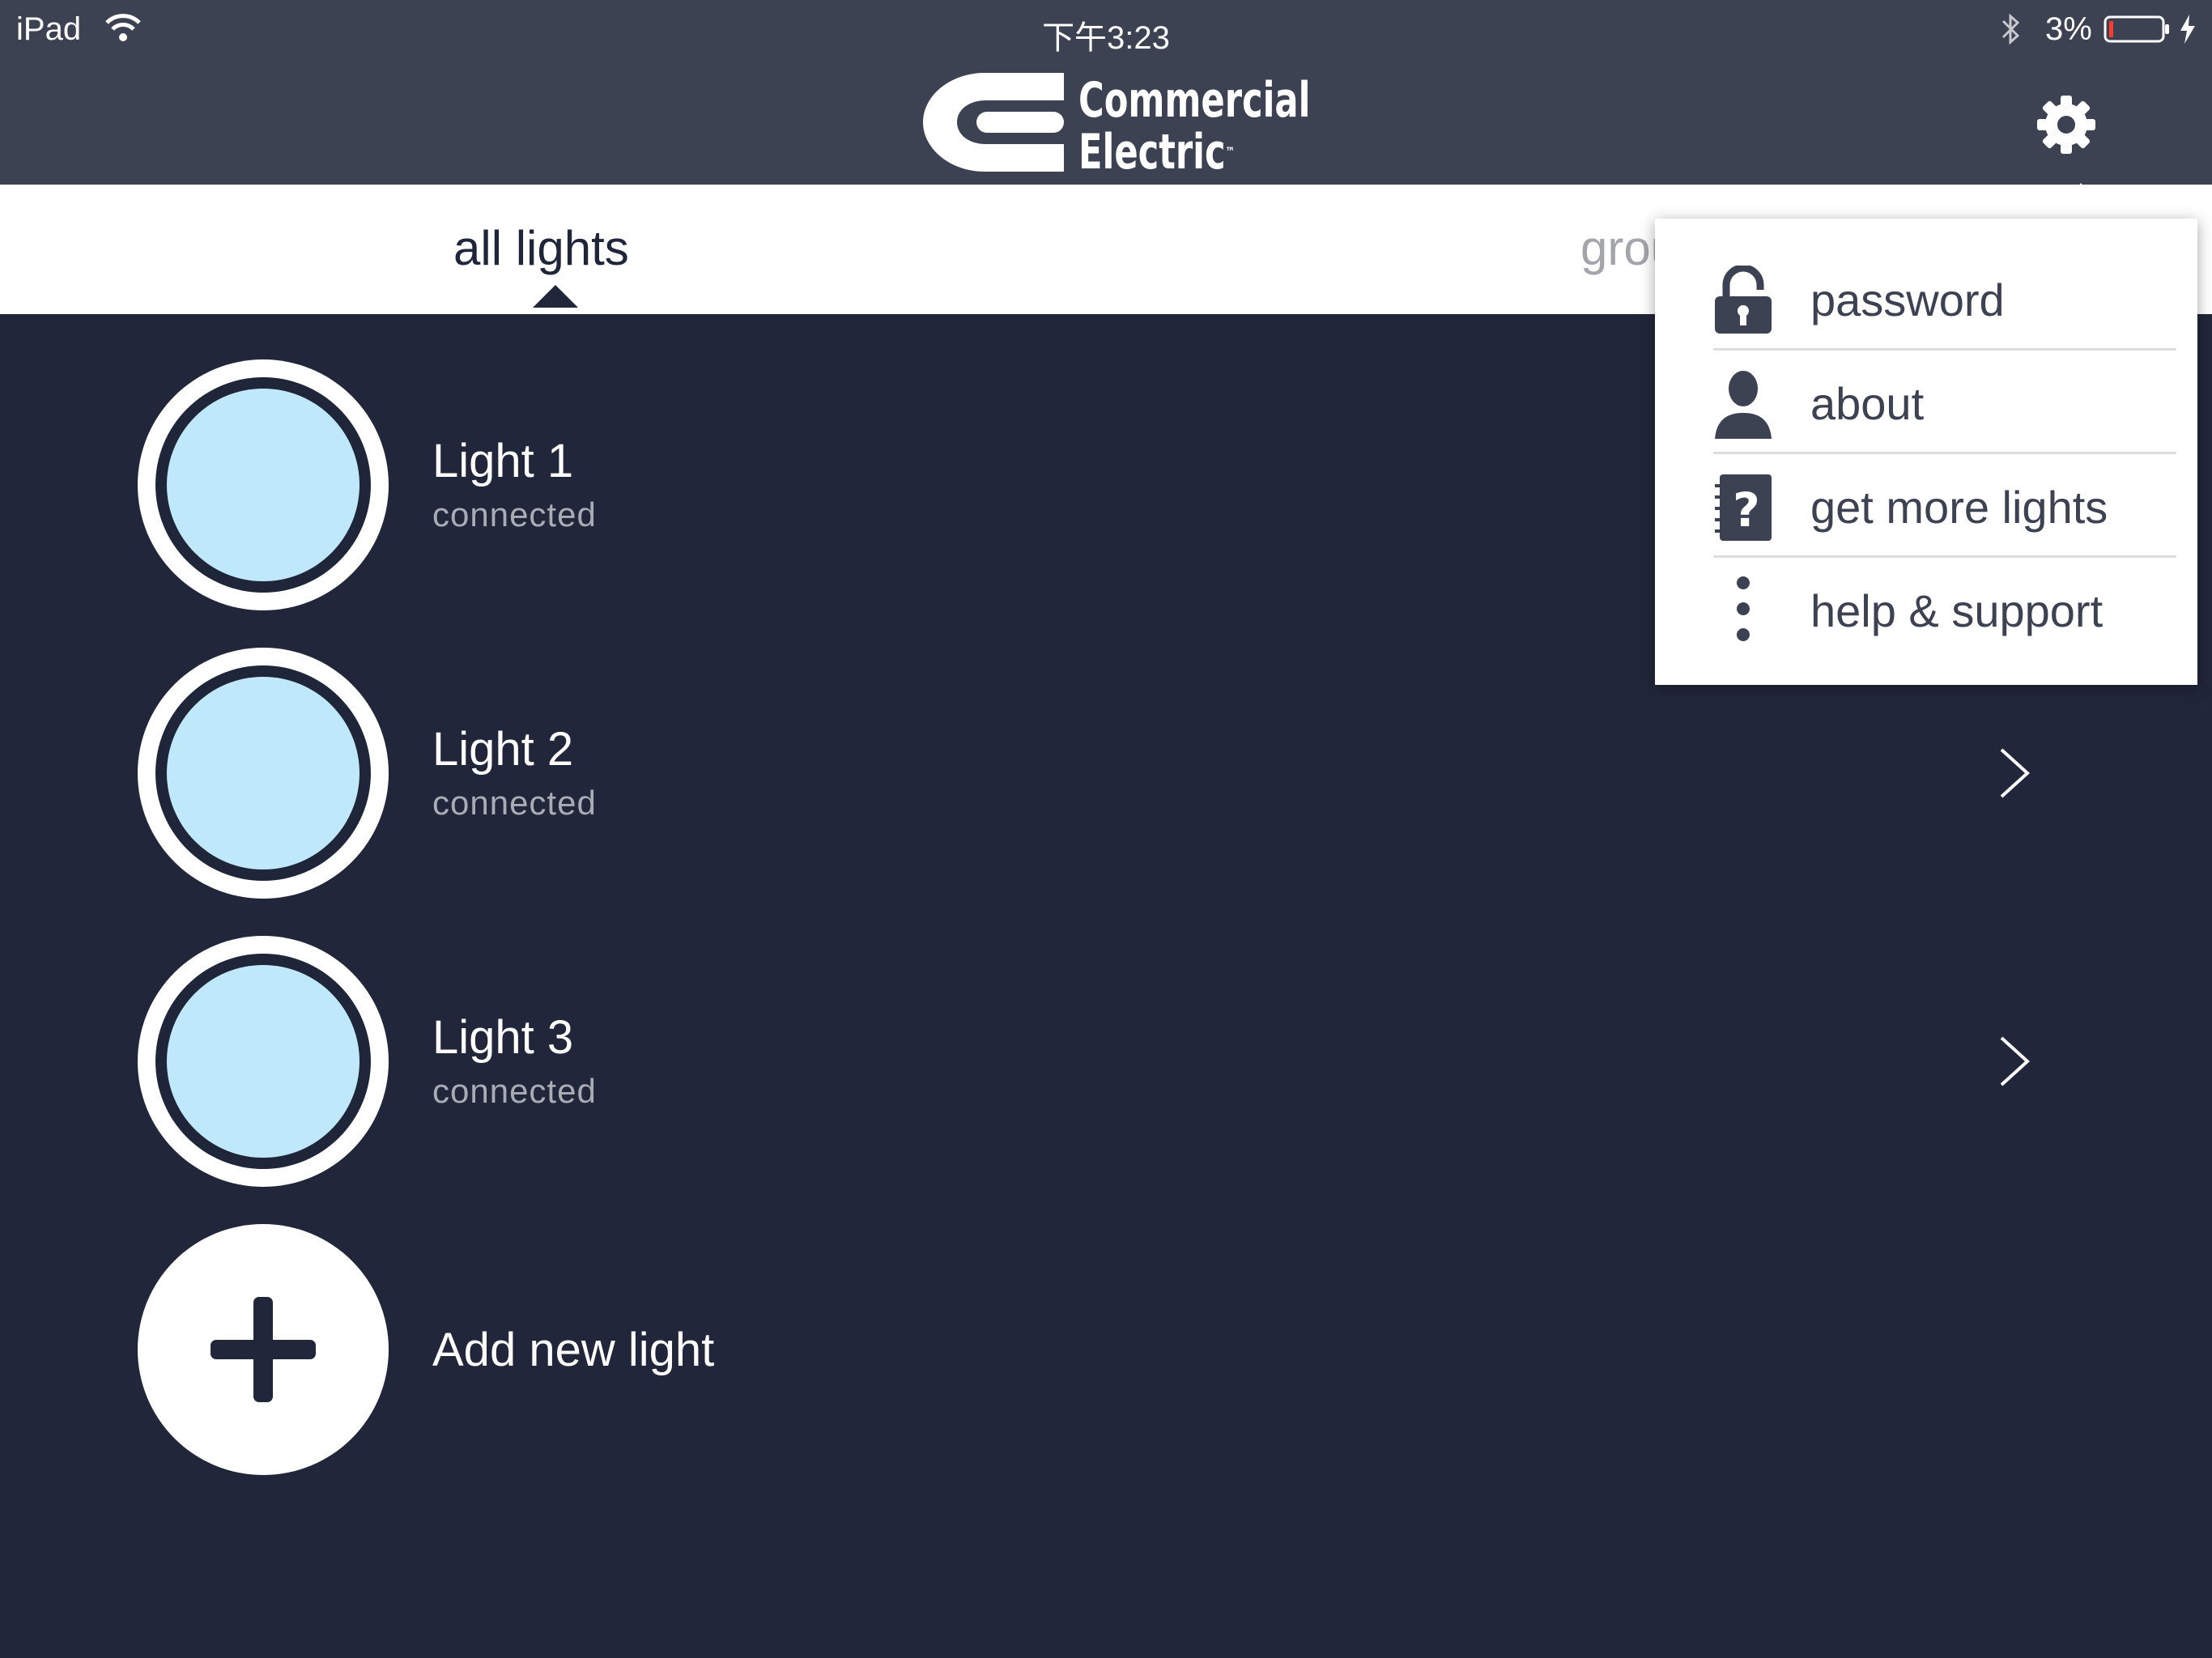  What do you see at coordinates (2136, 29) in the screenshot?
I see `battery-icon` at bounding box center [2136, 29].